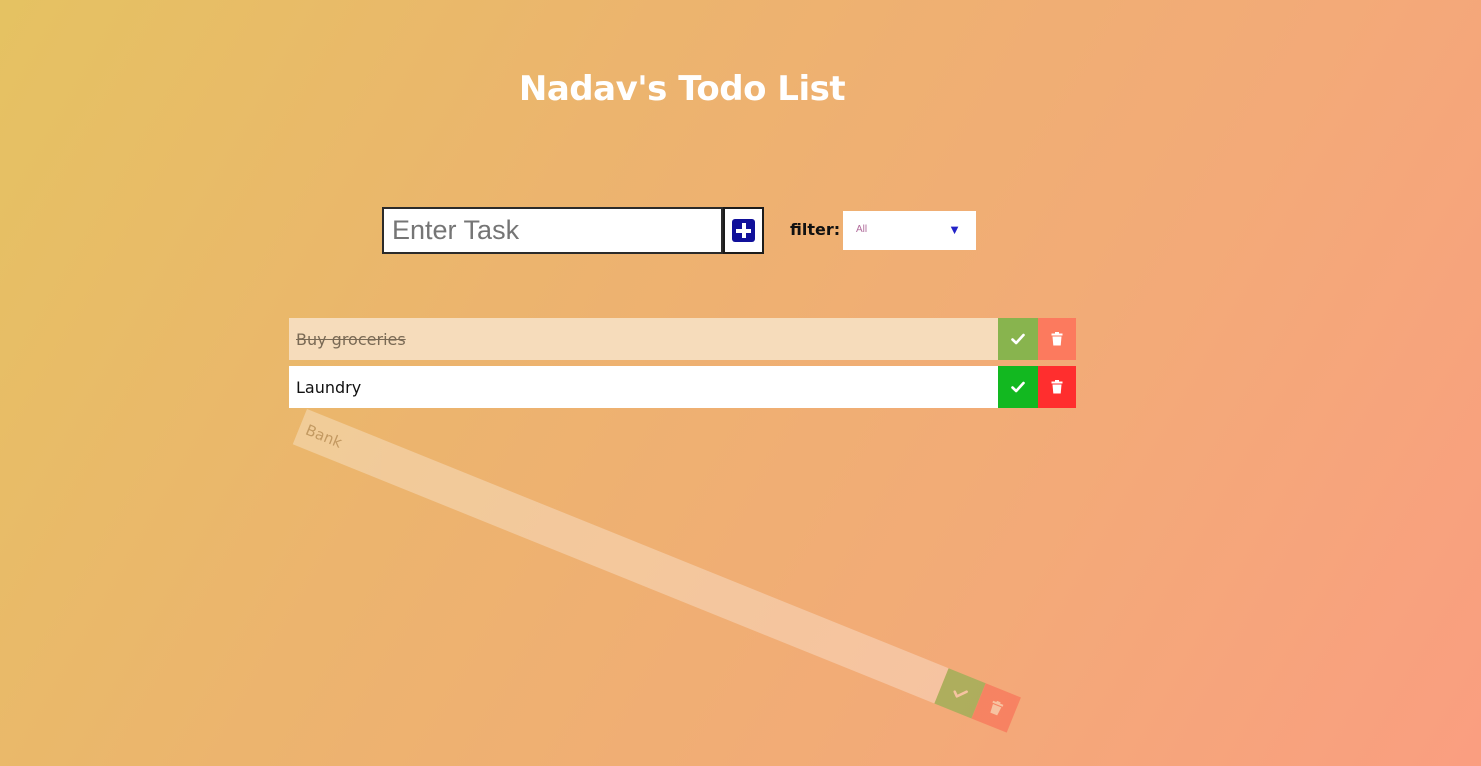  I want to click on dropdown-arrow-icon: ▼, so click(954, 229).